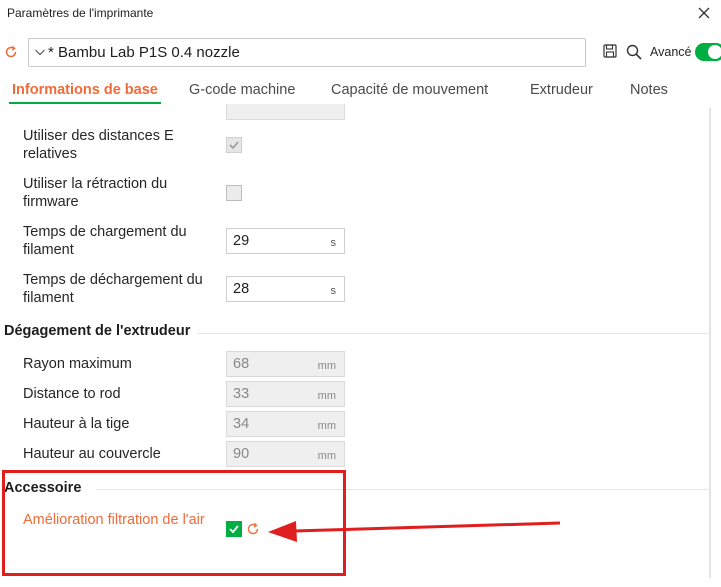 The width and height of the screenshot is (721, 587). I want to click on tab-motion-ability: Capacité de mouvement, so click(409, 90).